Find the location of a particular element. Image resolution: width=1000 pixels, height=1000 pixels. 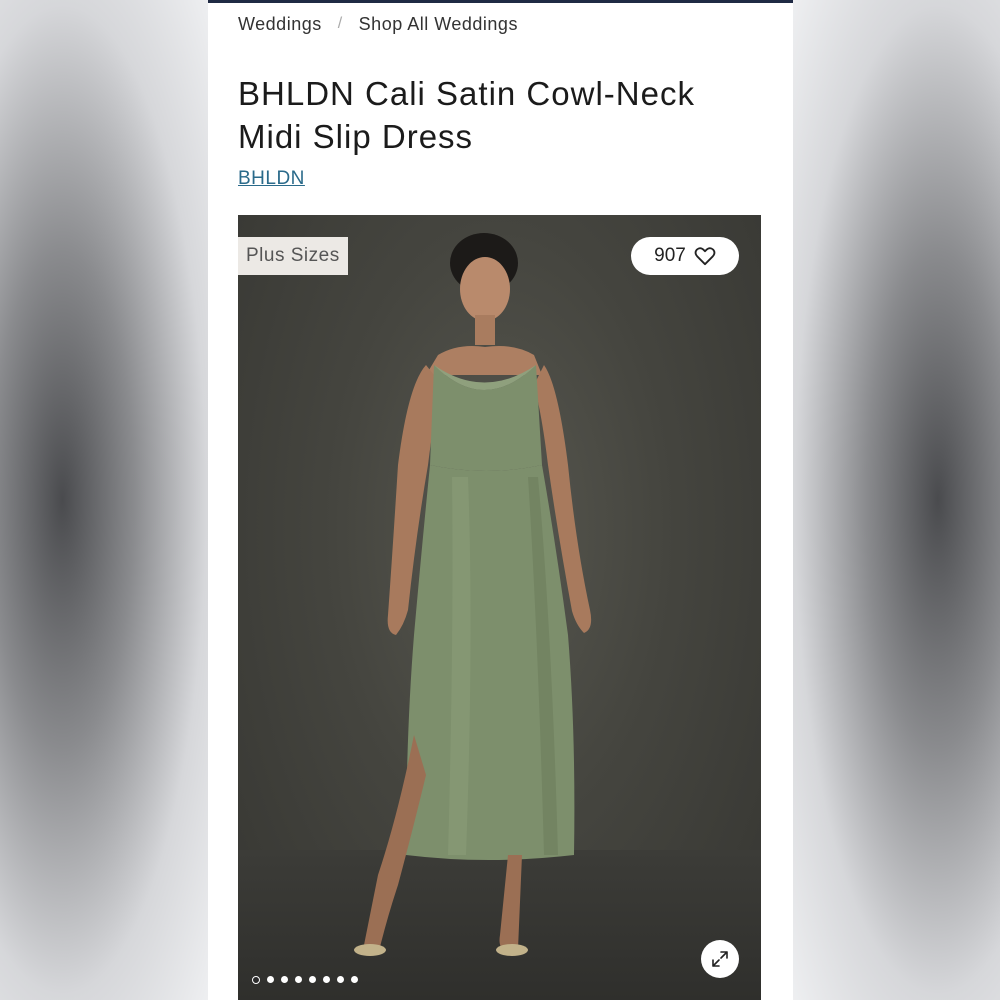

brand-link: BHLDN is located at coordinates (271, 179).